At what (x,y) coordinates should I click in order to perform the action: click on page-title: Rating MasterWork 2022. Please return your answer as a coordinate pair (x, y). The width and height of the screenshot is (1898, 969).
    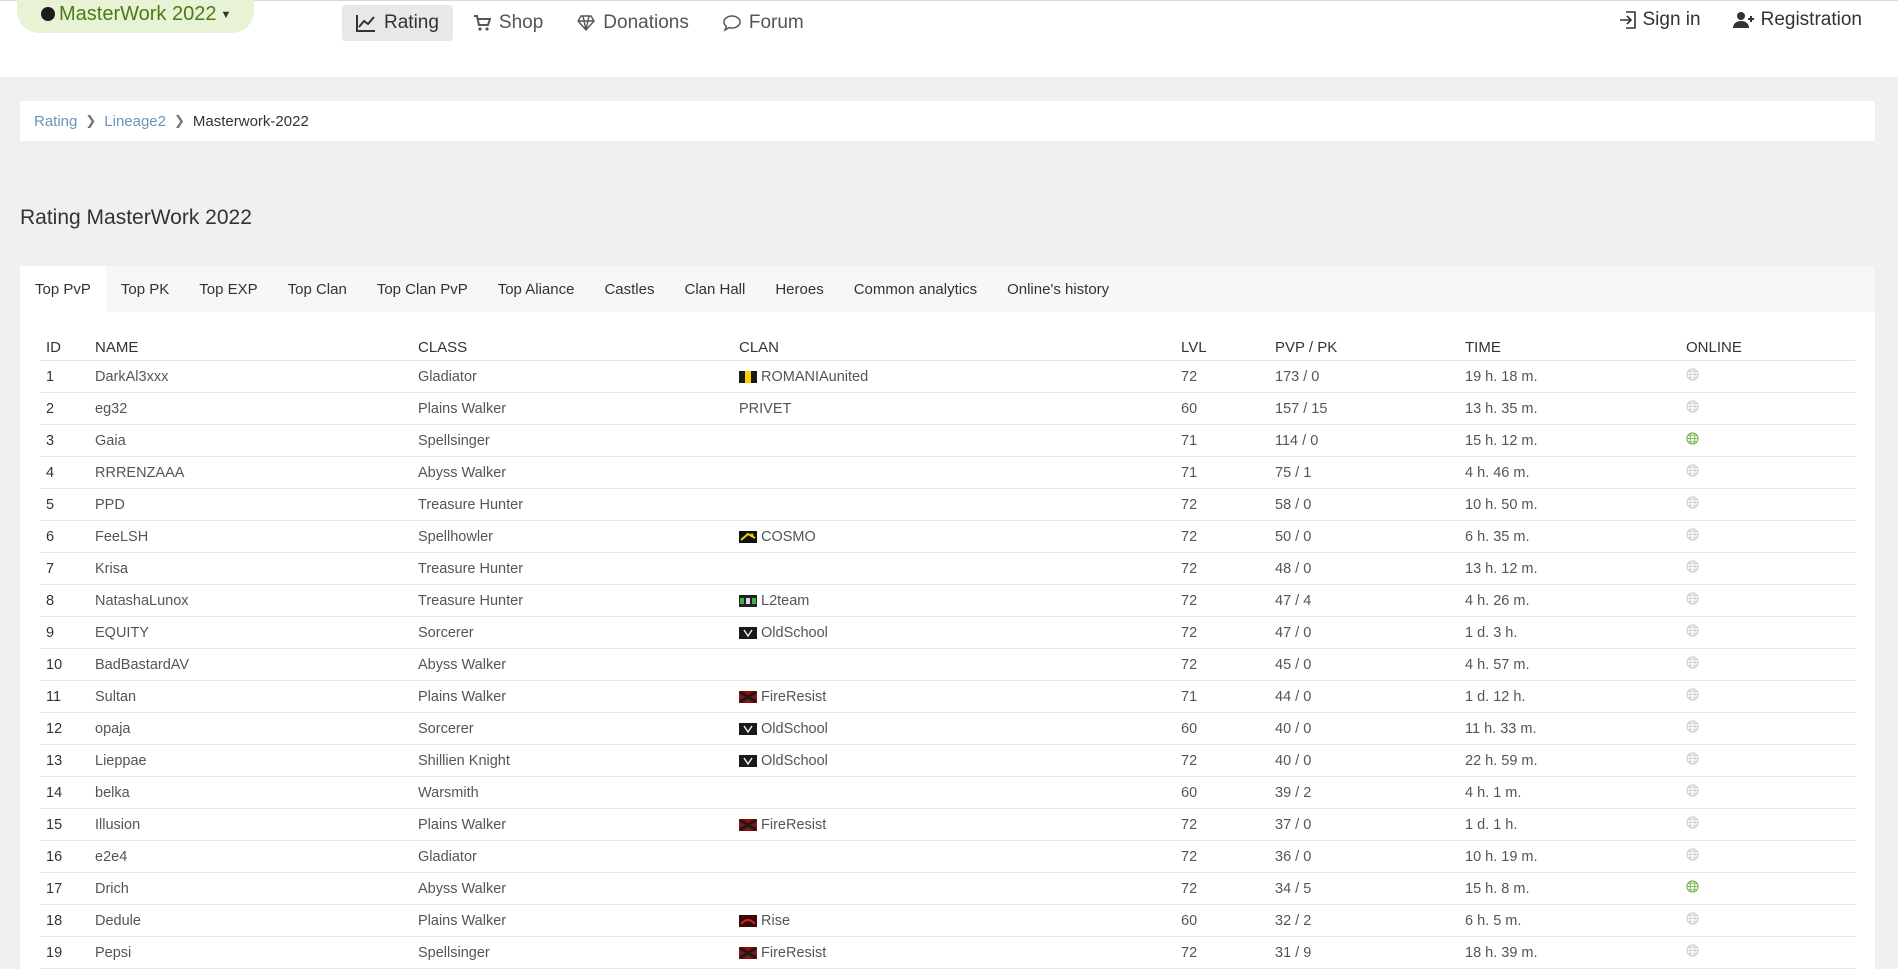
    Looking at the image, I should click on (136, 217).